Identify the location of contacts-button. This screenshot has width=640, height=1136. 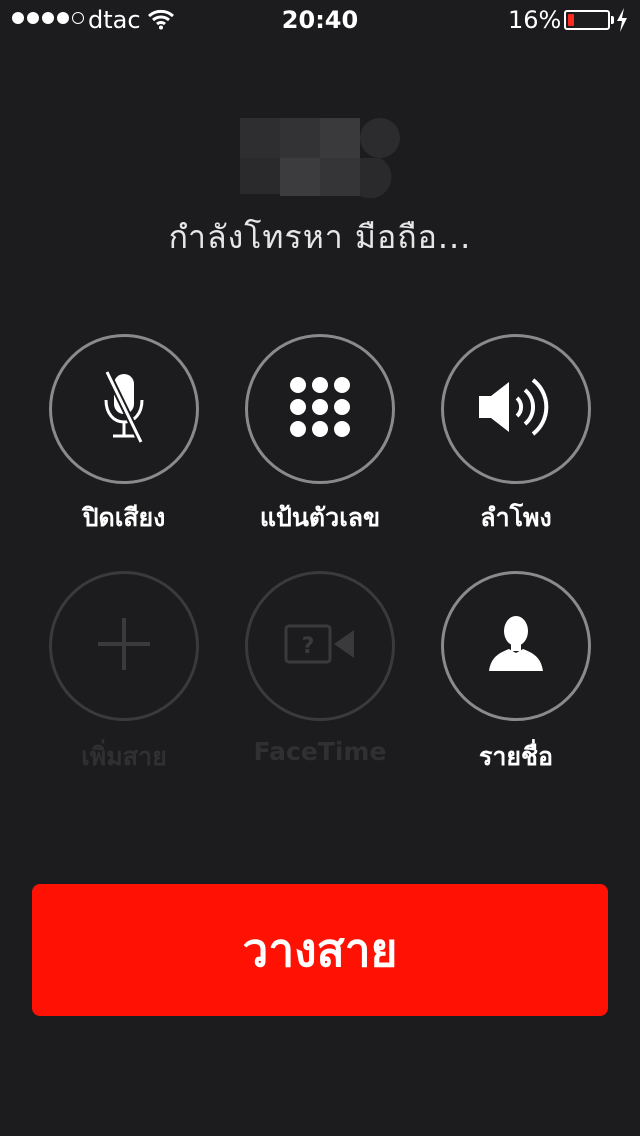
(516, 646).